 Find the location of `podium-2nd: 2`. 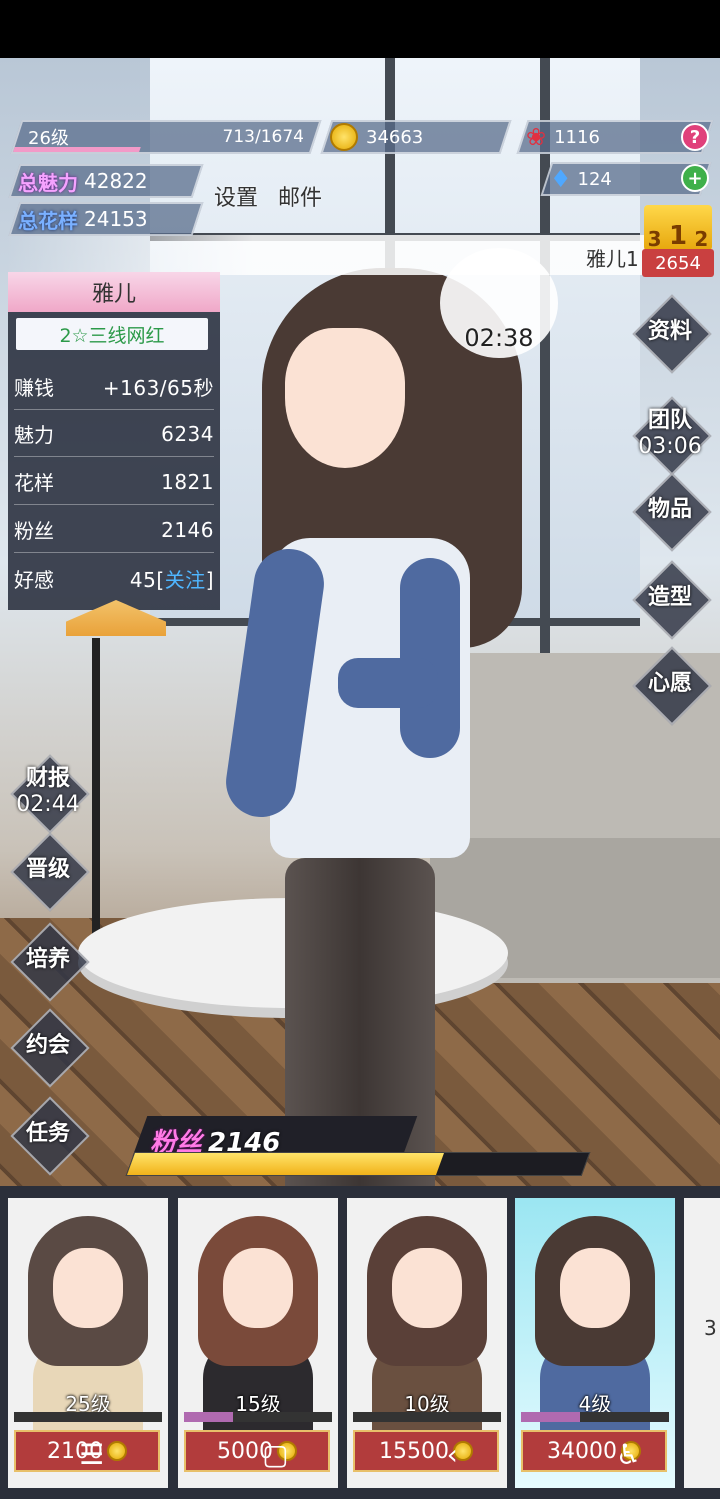

podium-2nd: 2 is located at coordinates (701, 239).